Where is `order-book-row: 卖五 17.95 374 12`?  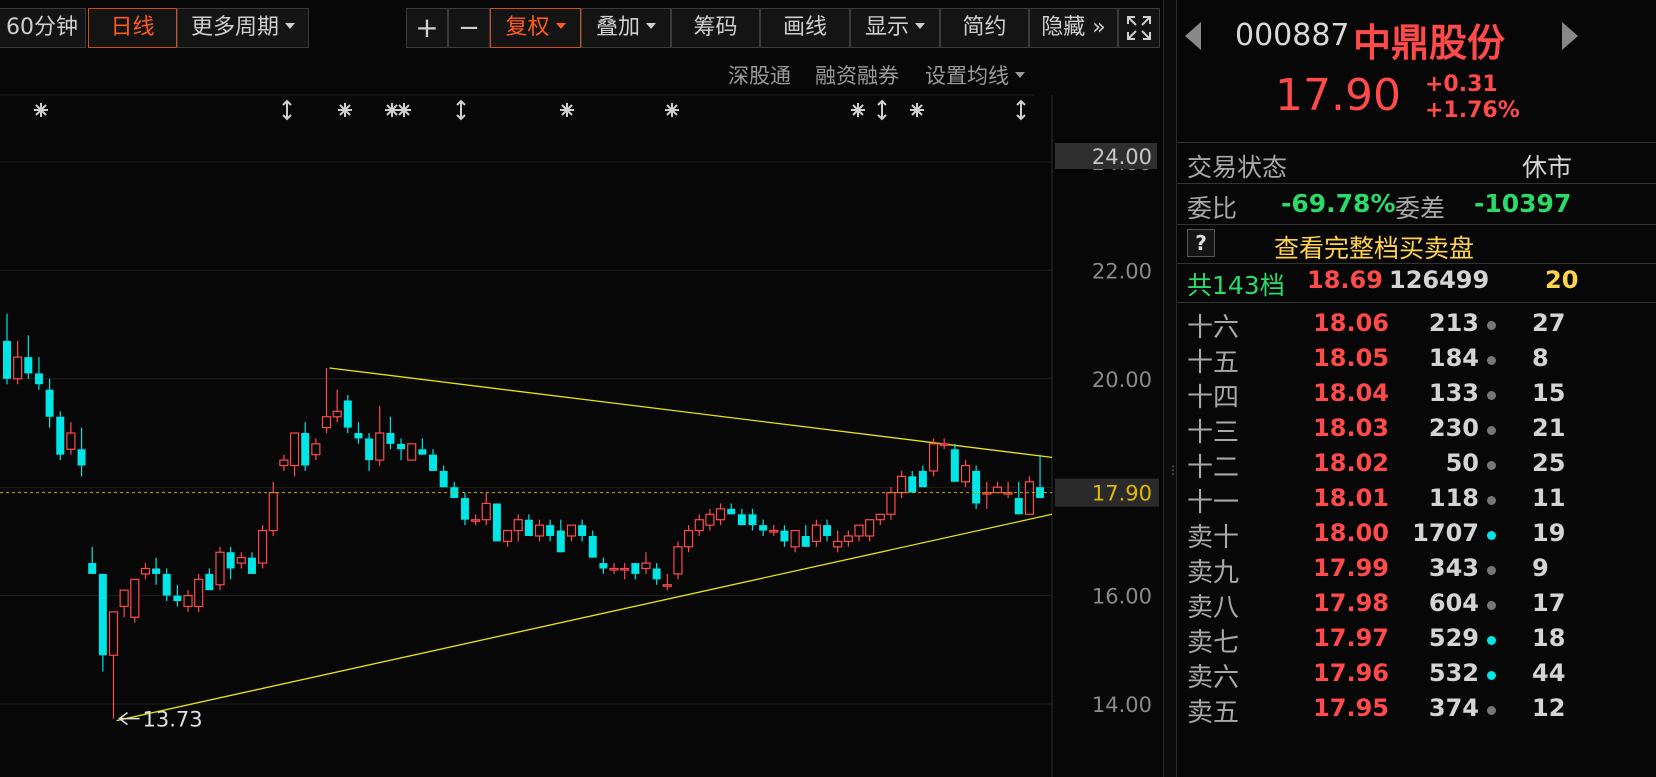
order-book-row: 卖五 17.95 374 12 is located at coordinates (1416, 710).